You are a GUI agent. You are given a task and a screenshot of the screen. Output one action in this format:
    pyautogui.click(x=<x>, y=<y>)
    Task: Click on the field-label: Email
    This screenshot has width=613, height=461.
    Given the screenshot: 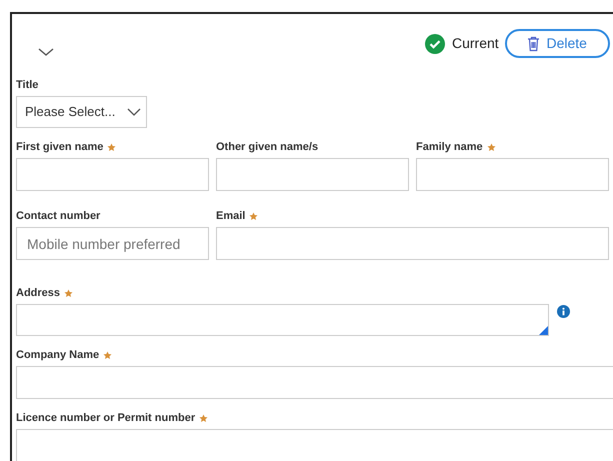 What is the action you would take?
    pyautogui.click(x=231, y=216)
    